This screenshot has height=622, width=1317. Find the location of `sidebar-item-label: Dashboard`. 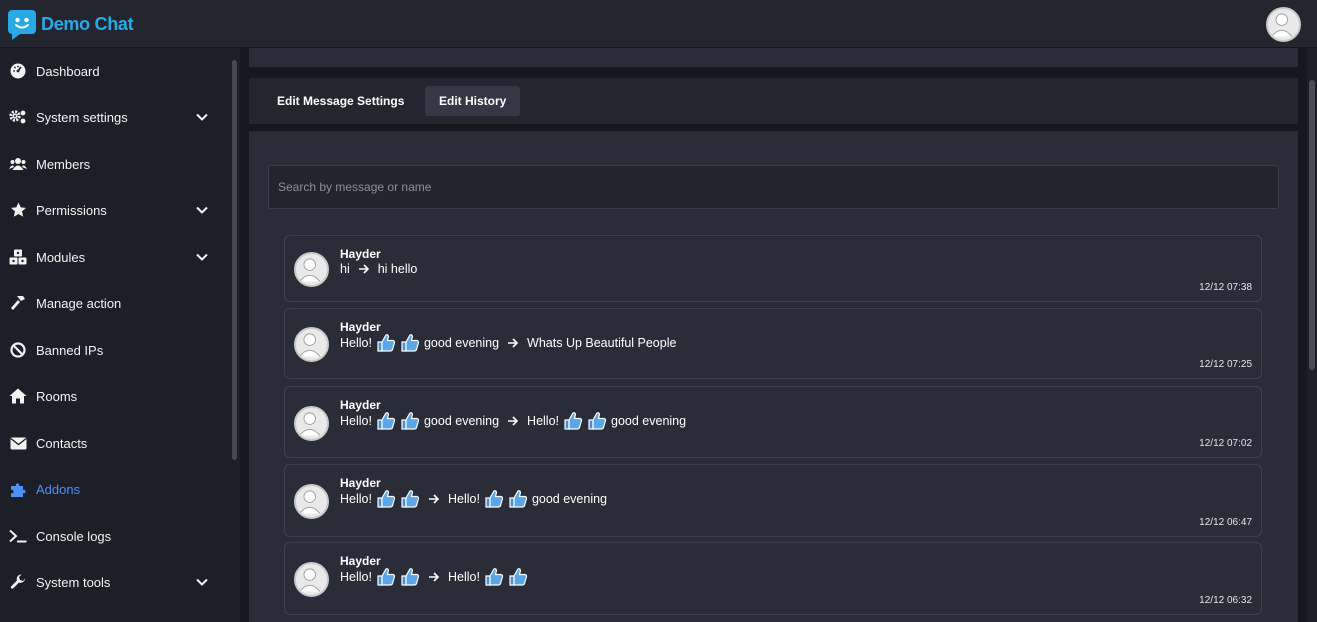

sidebar-item-label: Dashboard is located at coordinates (68, 71).